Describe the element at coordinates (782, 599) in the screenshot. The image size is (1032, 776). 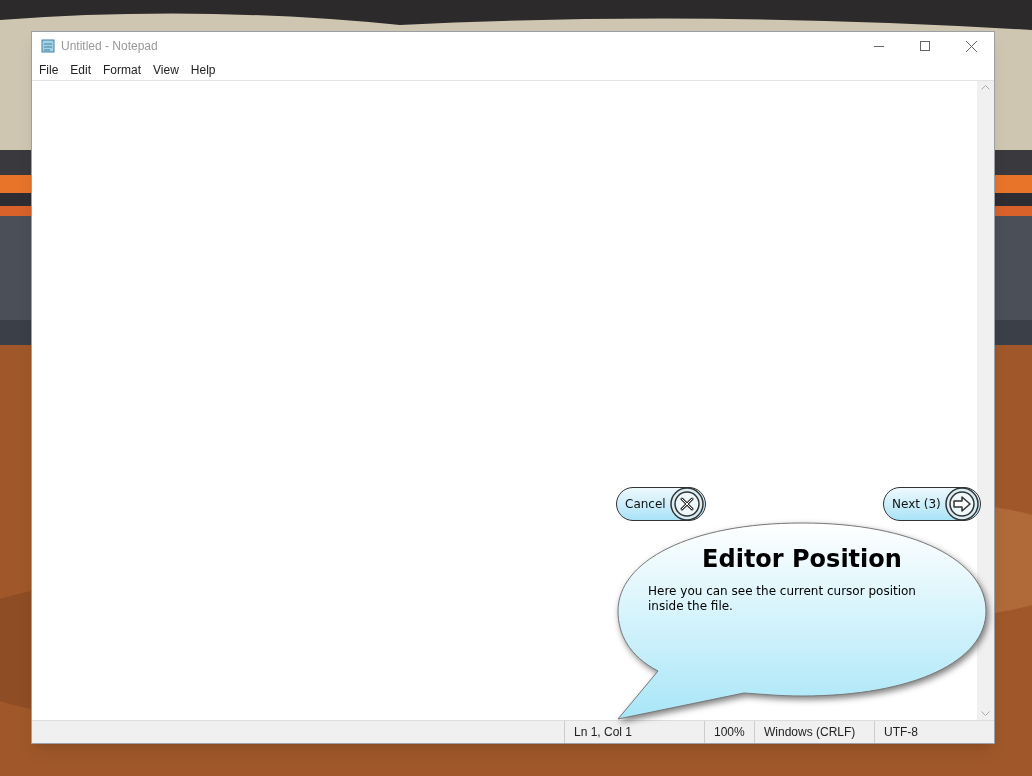
I see `balloon-text: Here you can see the current cursor position inside the file.` at that location.